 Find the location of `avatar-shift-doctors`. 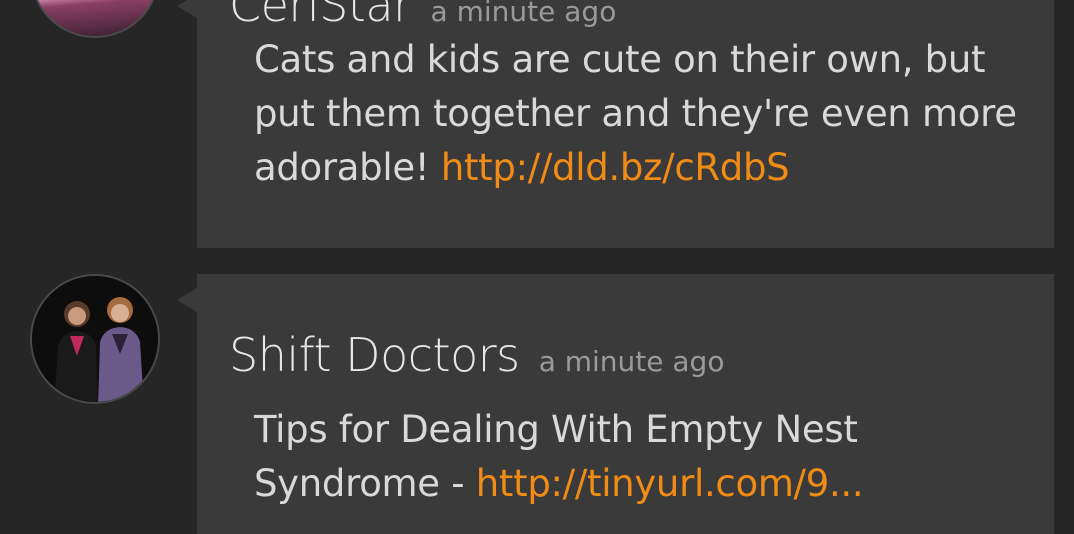

avatar-shift-doctors is located at coordinates (95, 339).